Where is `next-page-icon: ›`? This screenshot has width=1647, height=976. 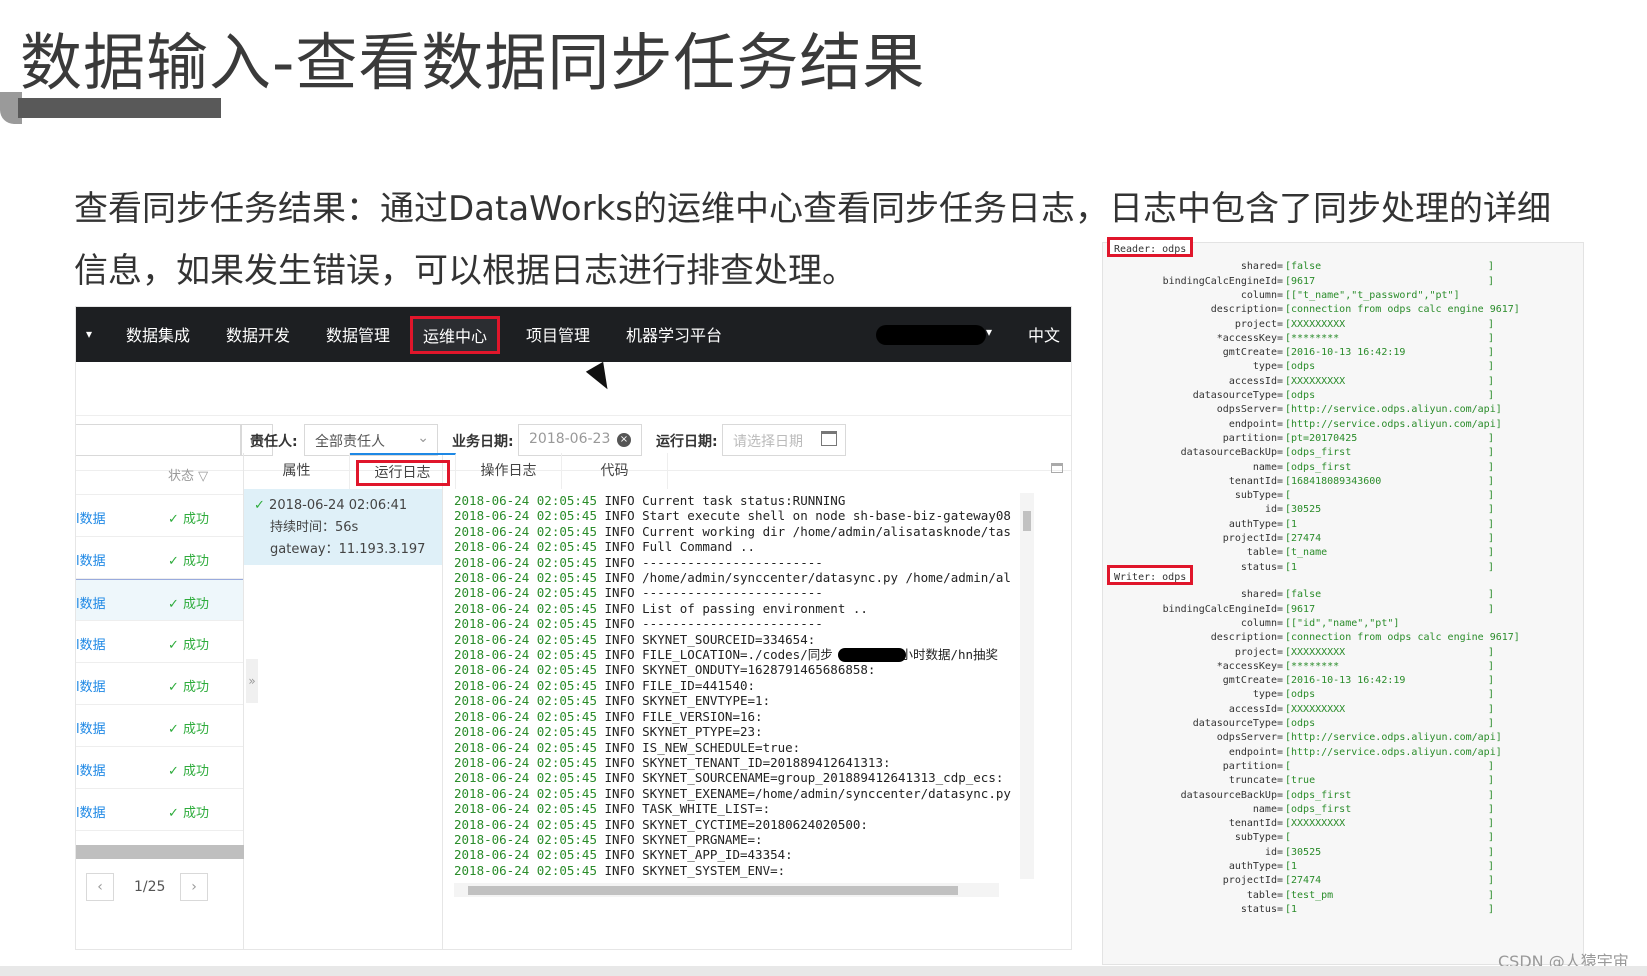
next-page-icon: › is located at coordinates (194, 887).